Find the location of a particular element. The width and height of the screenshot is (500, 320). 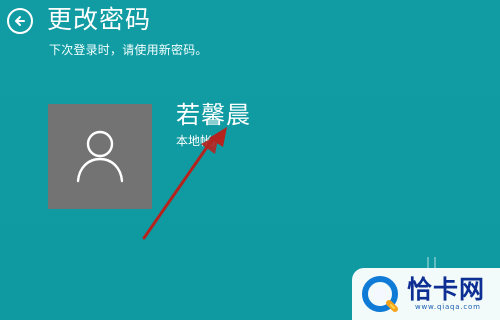

page-subtitle: 下次登录时，请使用新密码。 is located at coordinates (128, 50).